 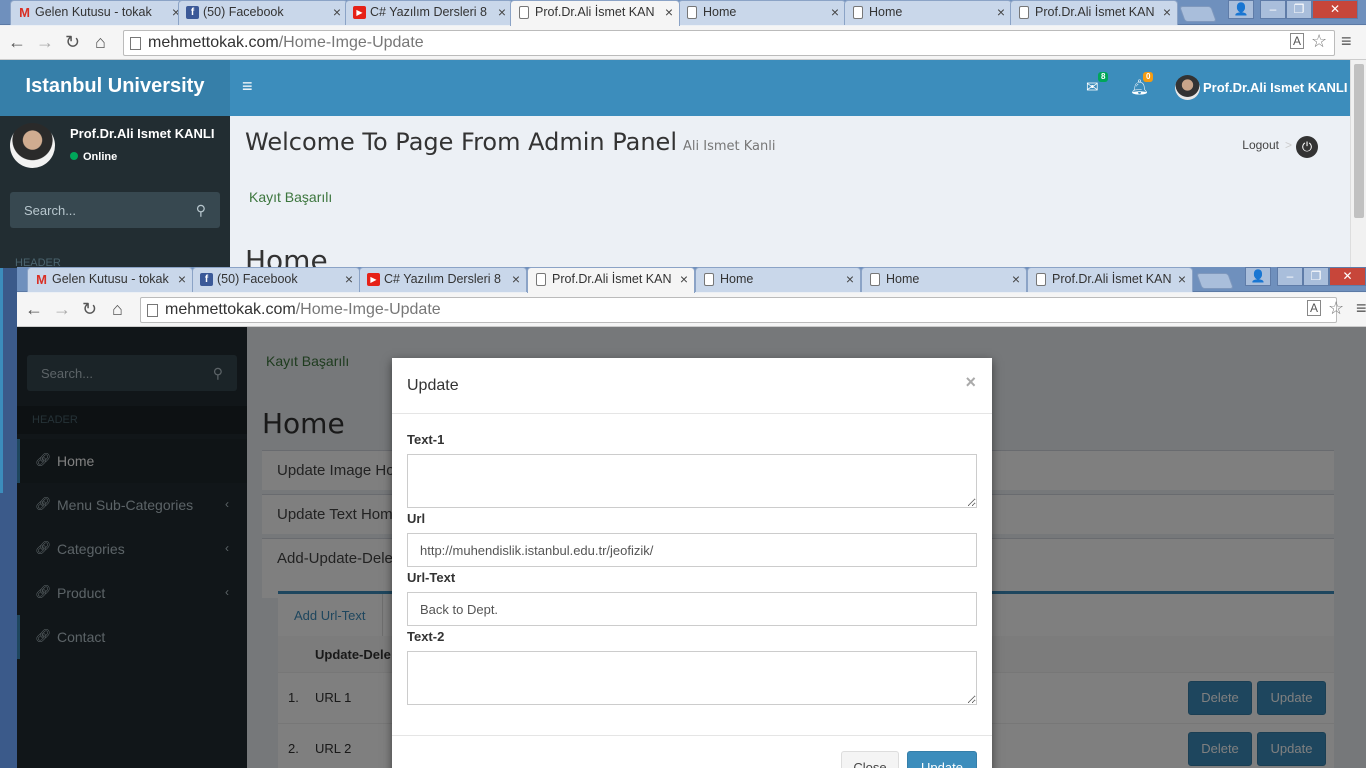 I want to click on modal-title: Update, so click(x=433, y=385).